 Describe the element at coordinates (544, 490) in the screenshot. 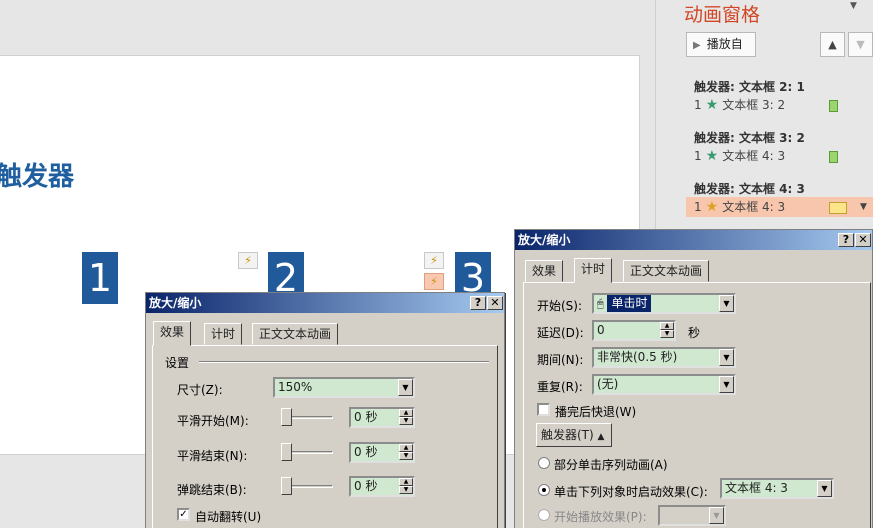

I see `start-on-click-radio` at that location.